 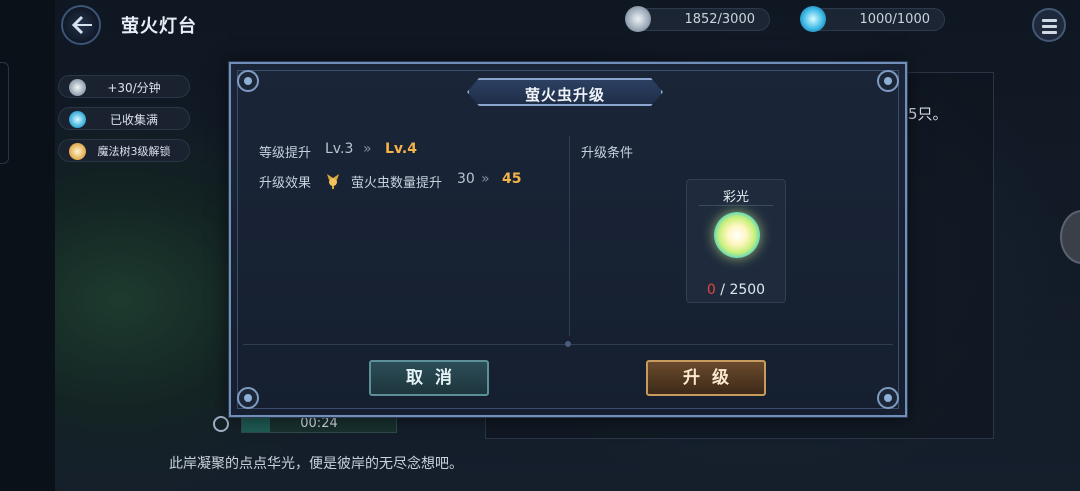 I want to click on dialog-title-plate: 萤火虫升级, so click(x=565, y=92).